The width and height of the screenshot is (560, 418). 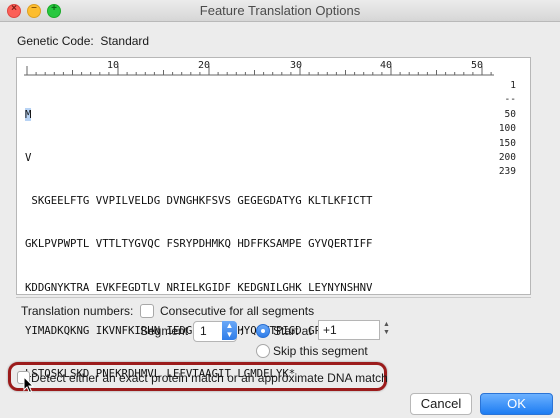 I want to click on start-at-field: +1, so click(x=349, y=330).